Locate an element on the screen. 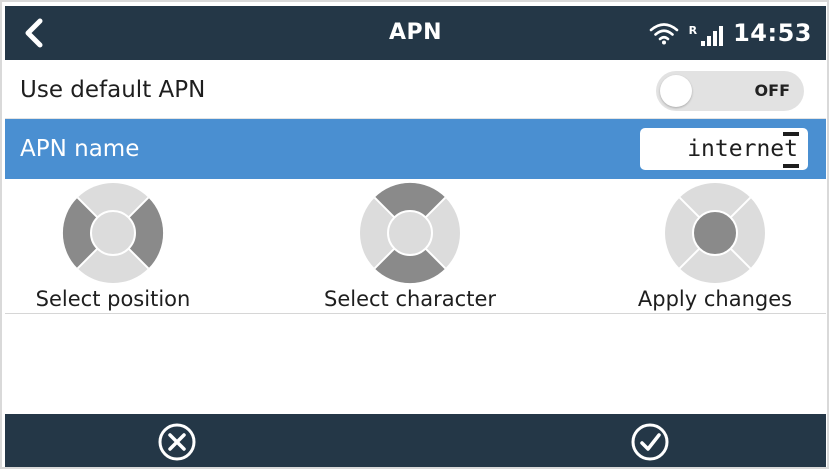 This screenshot has height=469, width=829. use-default-apn-toggle: OFF is located at coordinates (730, 91).